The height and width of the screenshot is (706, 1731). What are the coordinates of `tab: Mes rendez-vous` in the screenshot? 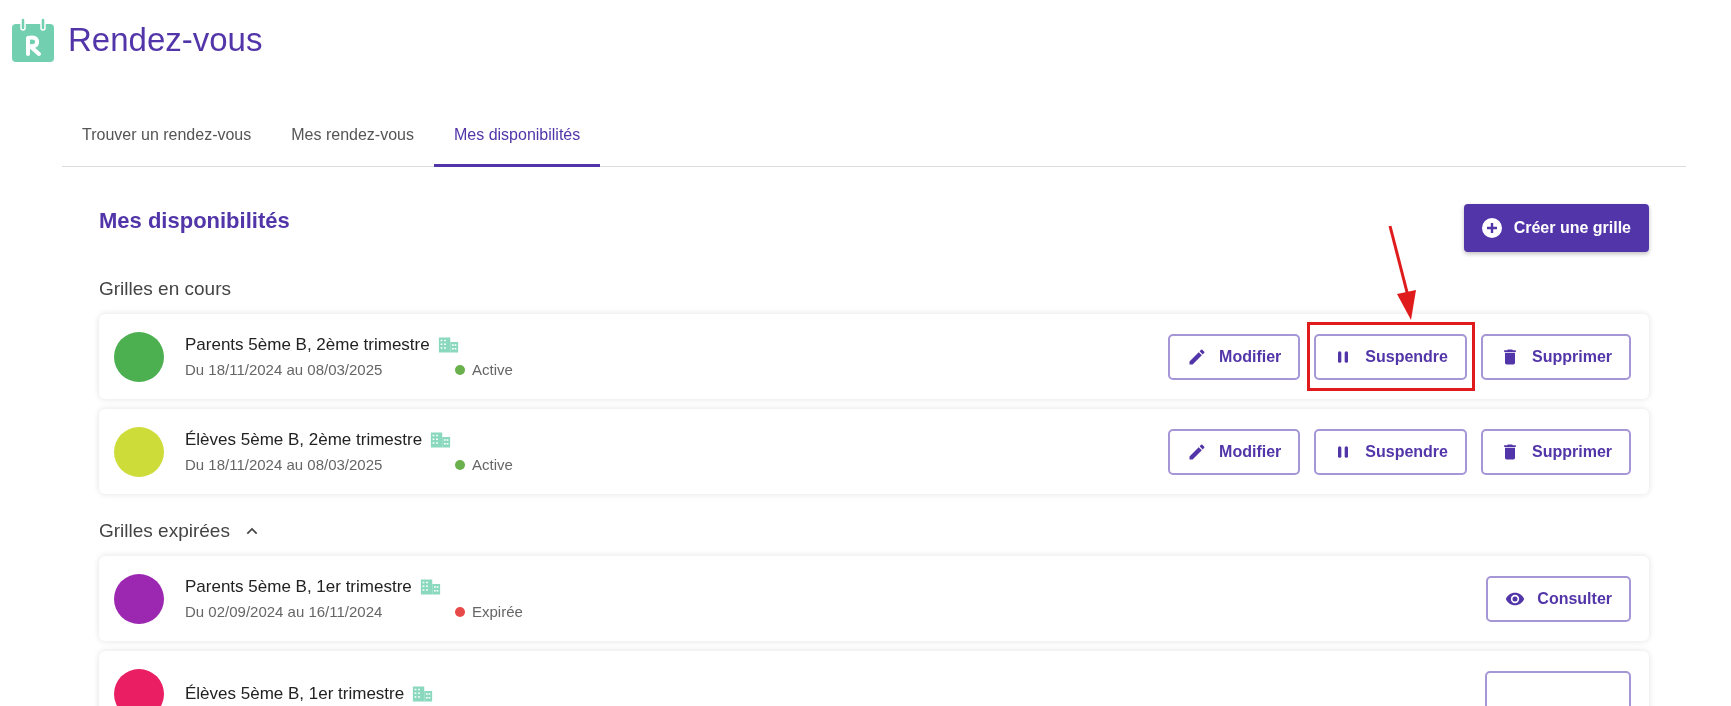 It's located at (352, 136).